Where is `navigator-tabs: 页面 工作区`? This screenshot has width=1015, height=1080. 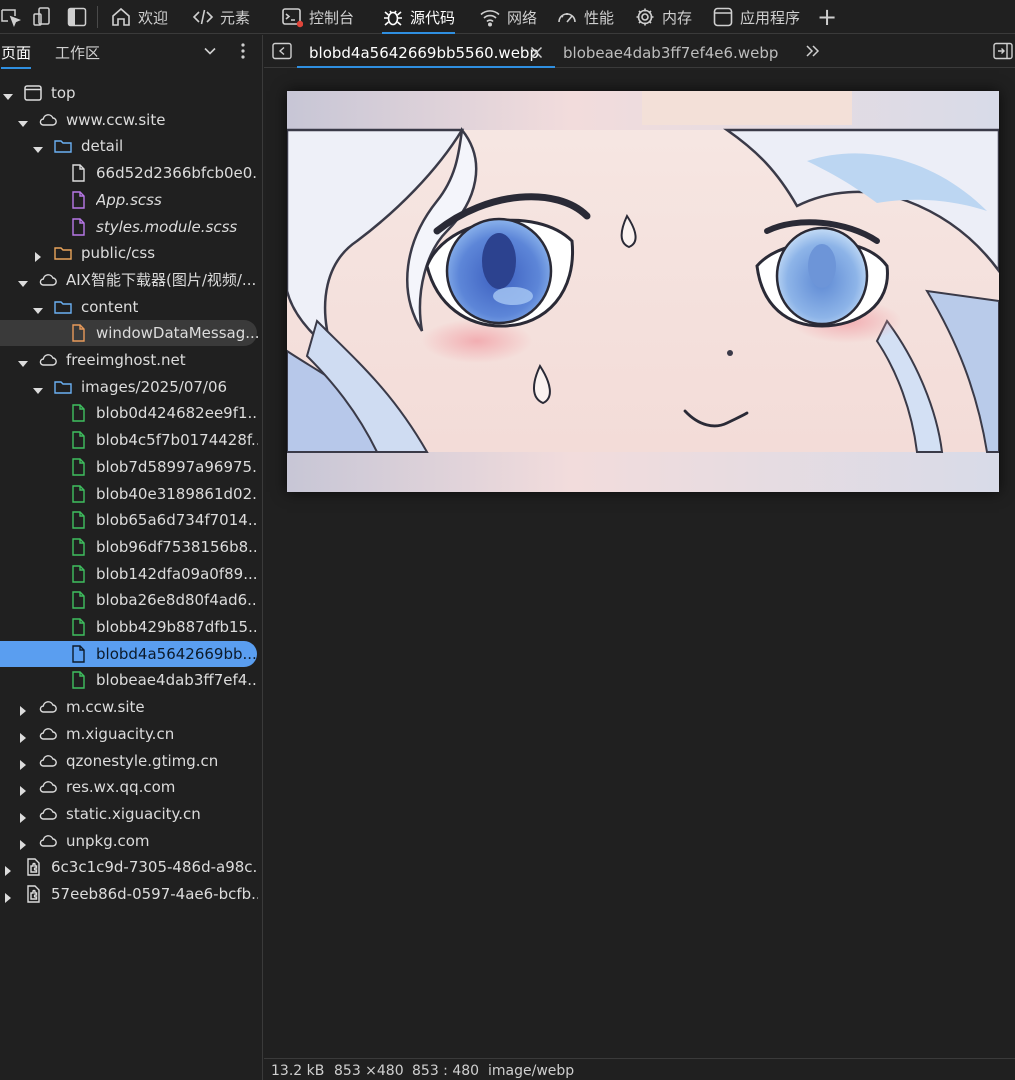 navigator-tabs: 页面 工作区 is located at coordinates (131, 52).